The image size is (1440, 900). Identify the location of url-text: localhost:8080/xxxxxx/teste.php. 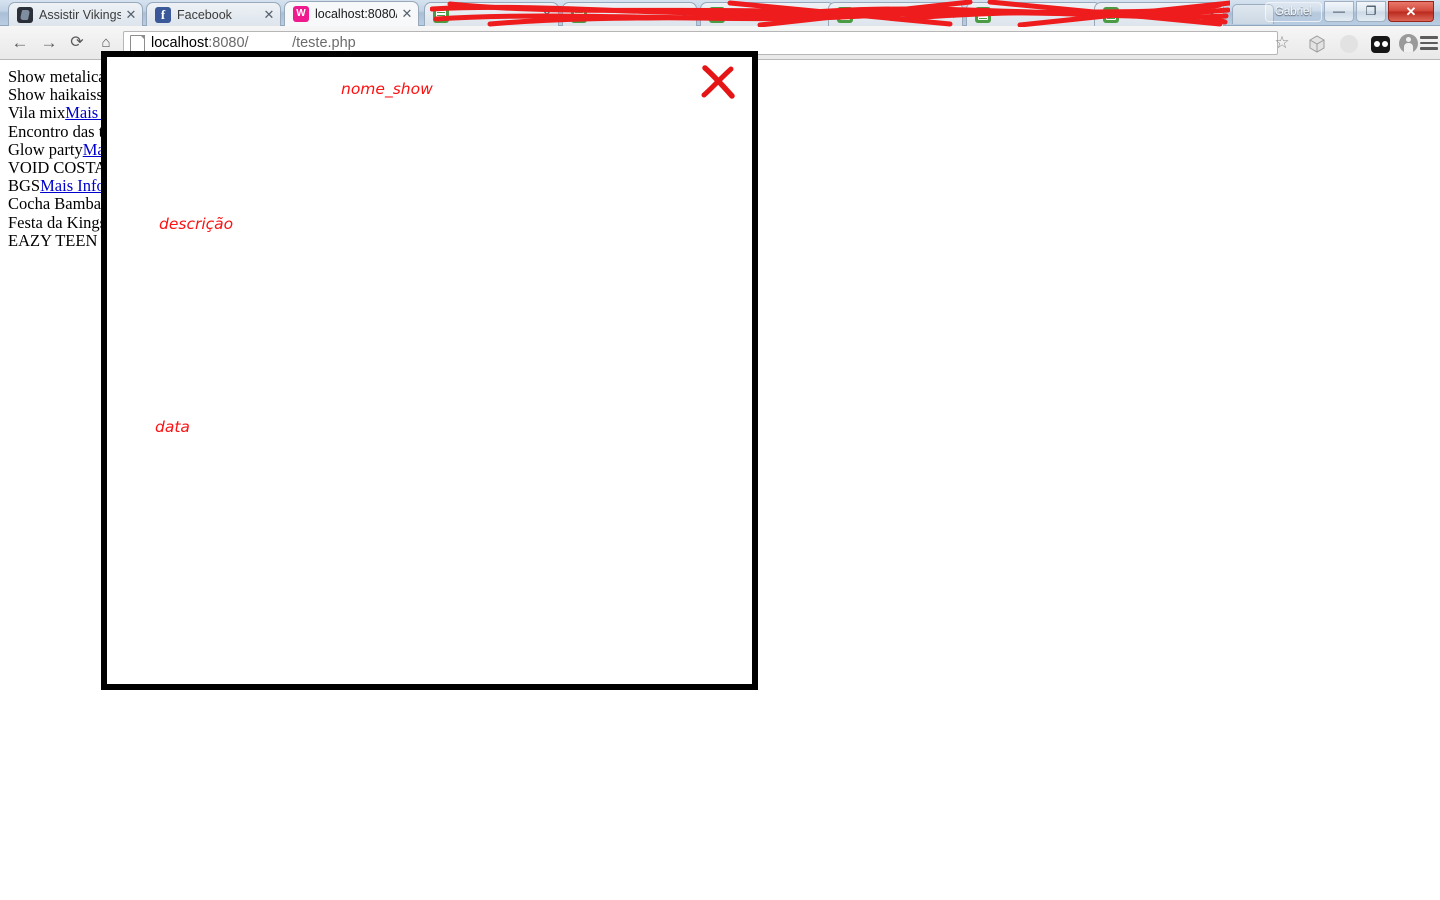
(253, 43).